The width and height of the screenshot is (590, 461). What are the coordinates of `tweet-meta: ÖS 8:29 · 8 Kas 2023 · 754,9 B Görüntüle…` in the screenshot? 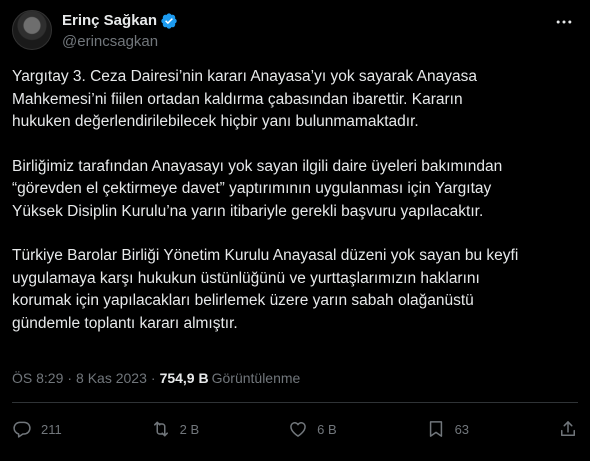 It's located at (156, 378).